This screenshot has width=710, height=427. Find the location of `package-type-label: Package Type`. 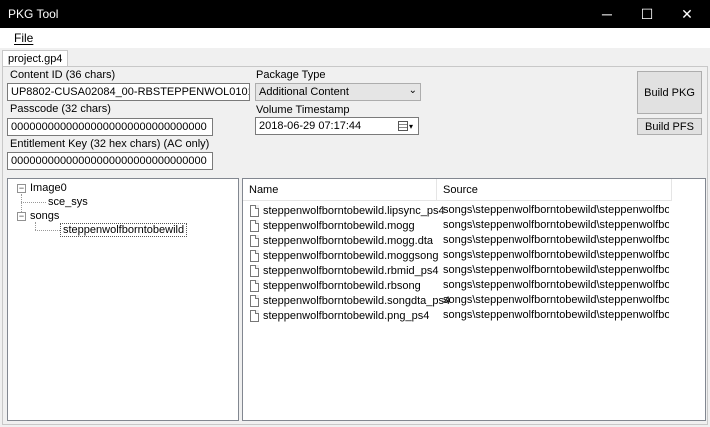

package-type-label: Package Type is located at coordinates (291, 75).